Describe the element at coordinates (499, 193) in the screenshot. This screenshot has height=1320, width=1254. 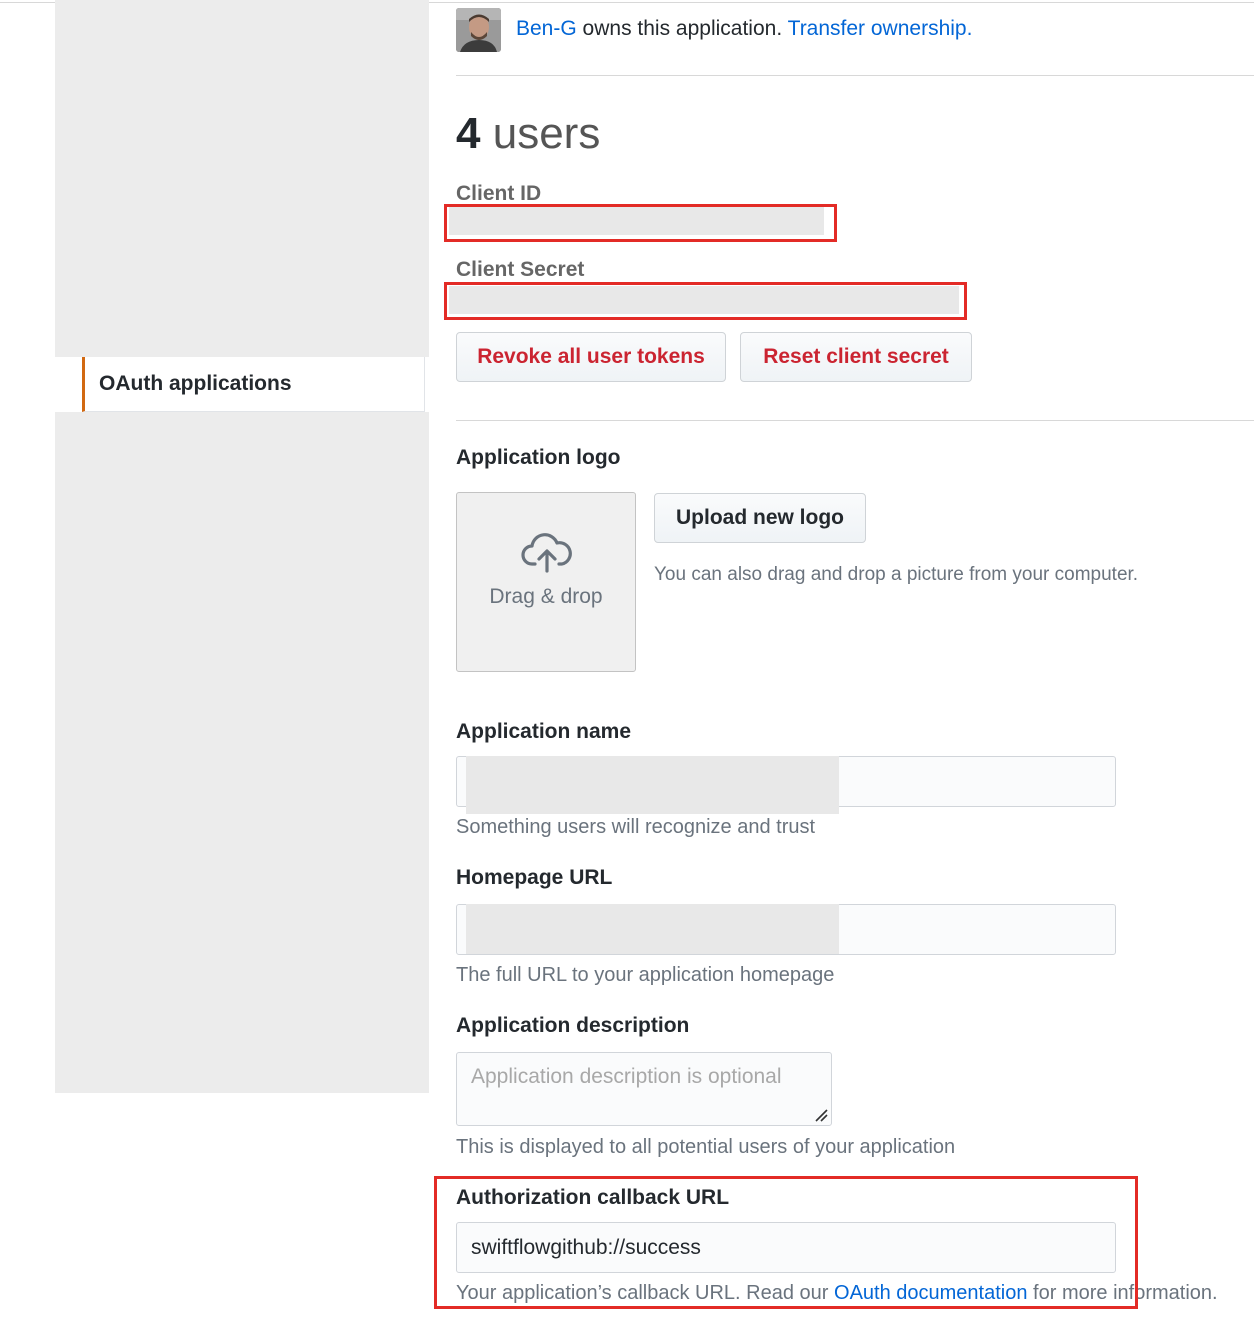
I see `client-id-label: Client ID` at that location.